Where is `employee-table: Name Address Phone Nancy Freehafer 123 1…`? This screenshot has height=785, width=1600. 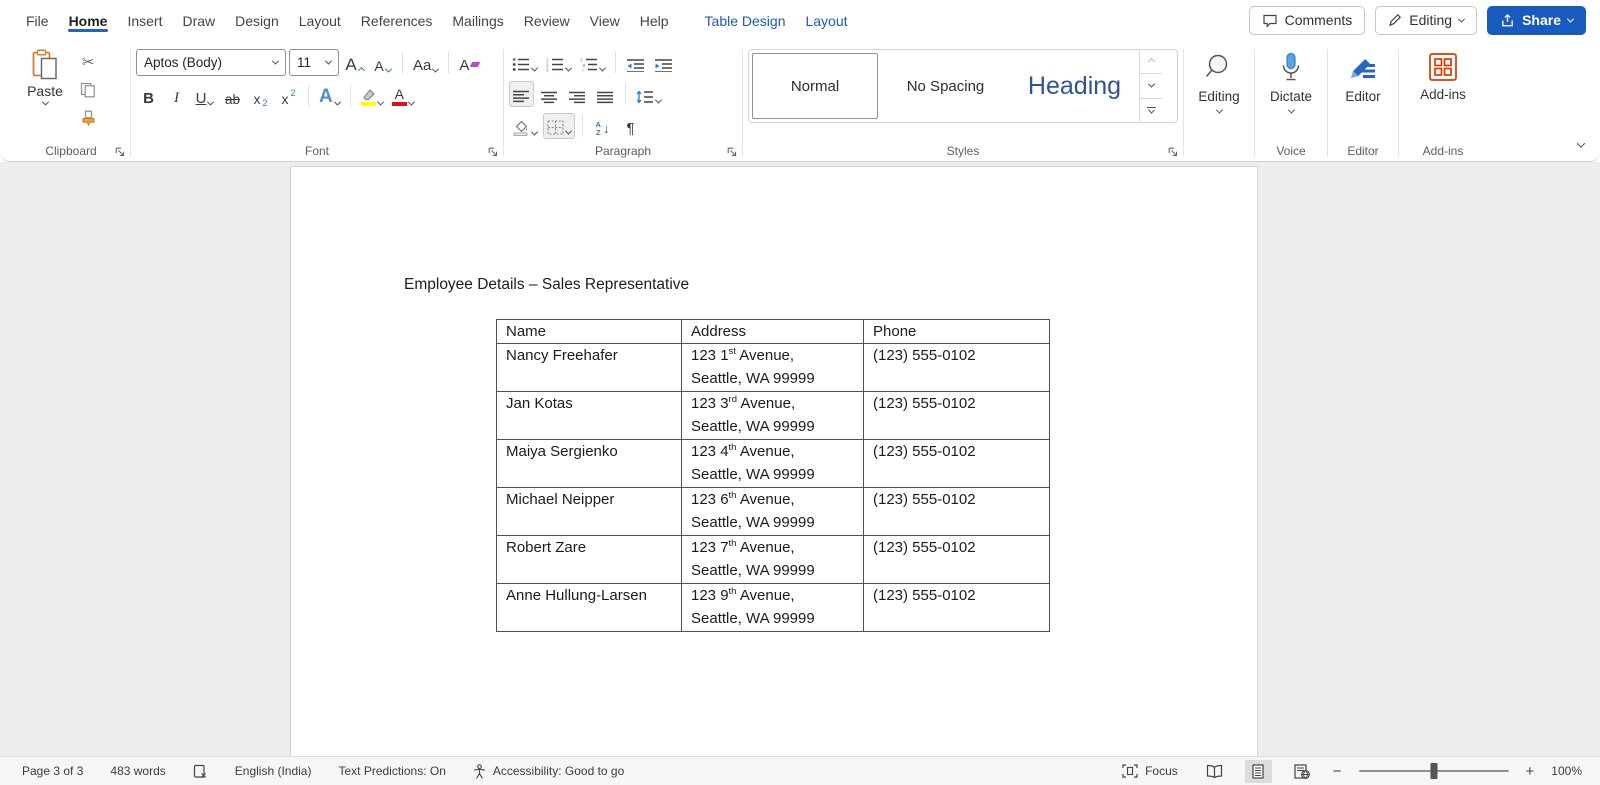
employee-table: Name Address Phone Nancy Freehafer 123 1… is located at coordinates (773, 475).